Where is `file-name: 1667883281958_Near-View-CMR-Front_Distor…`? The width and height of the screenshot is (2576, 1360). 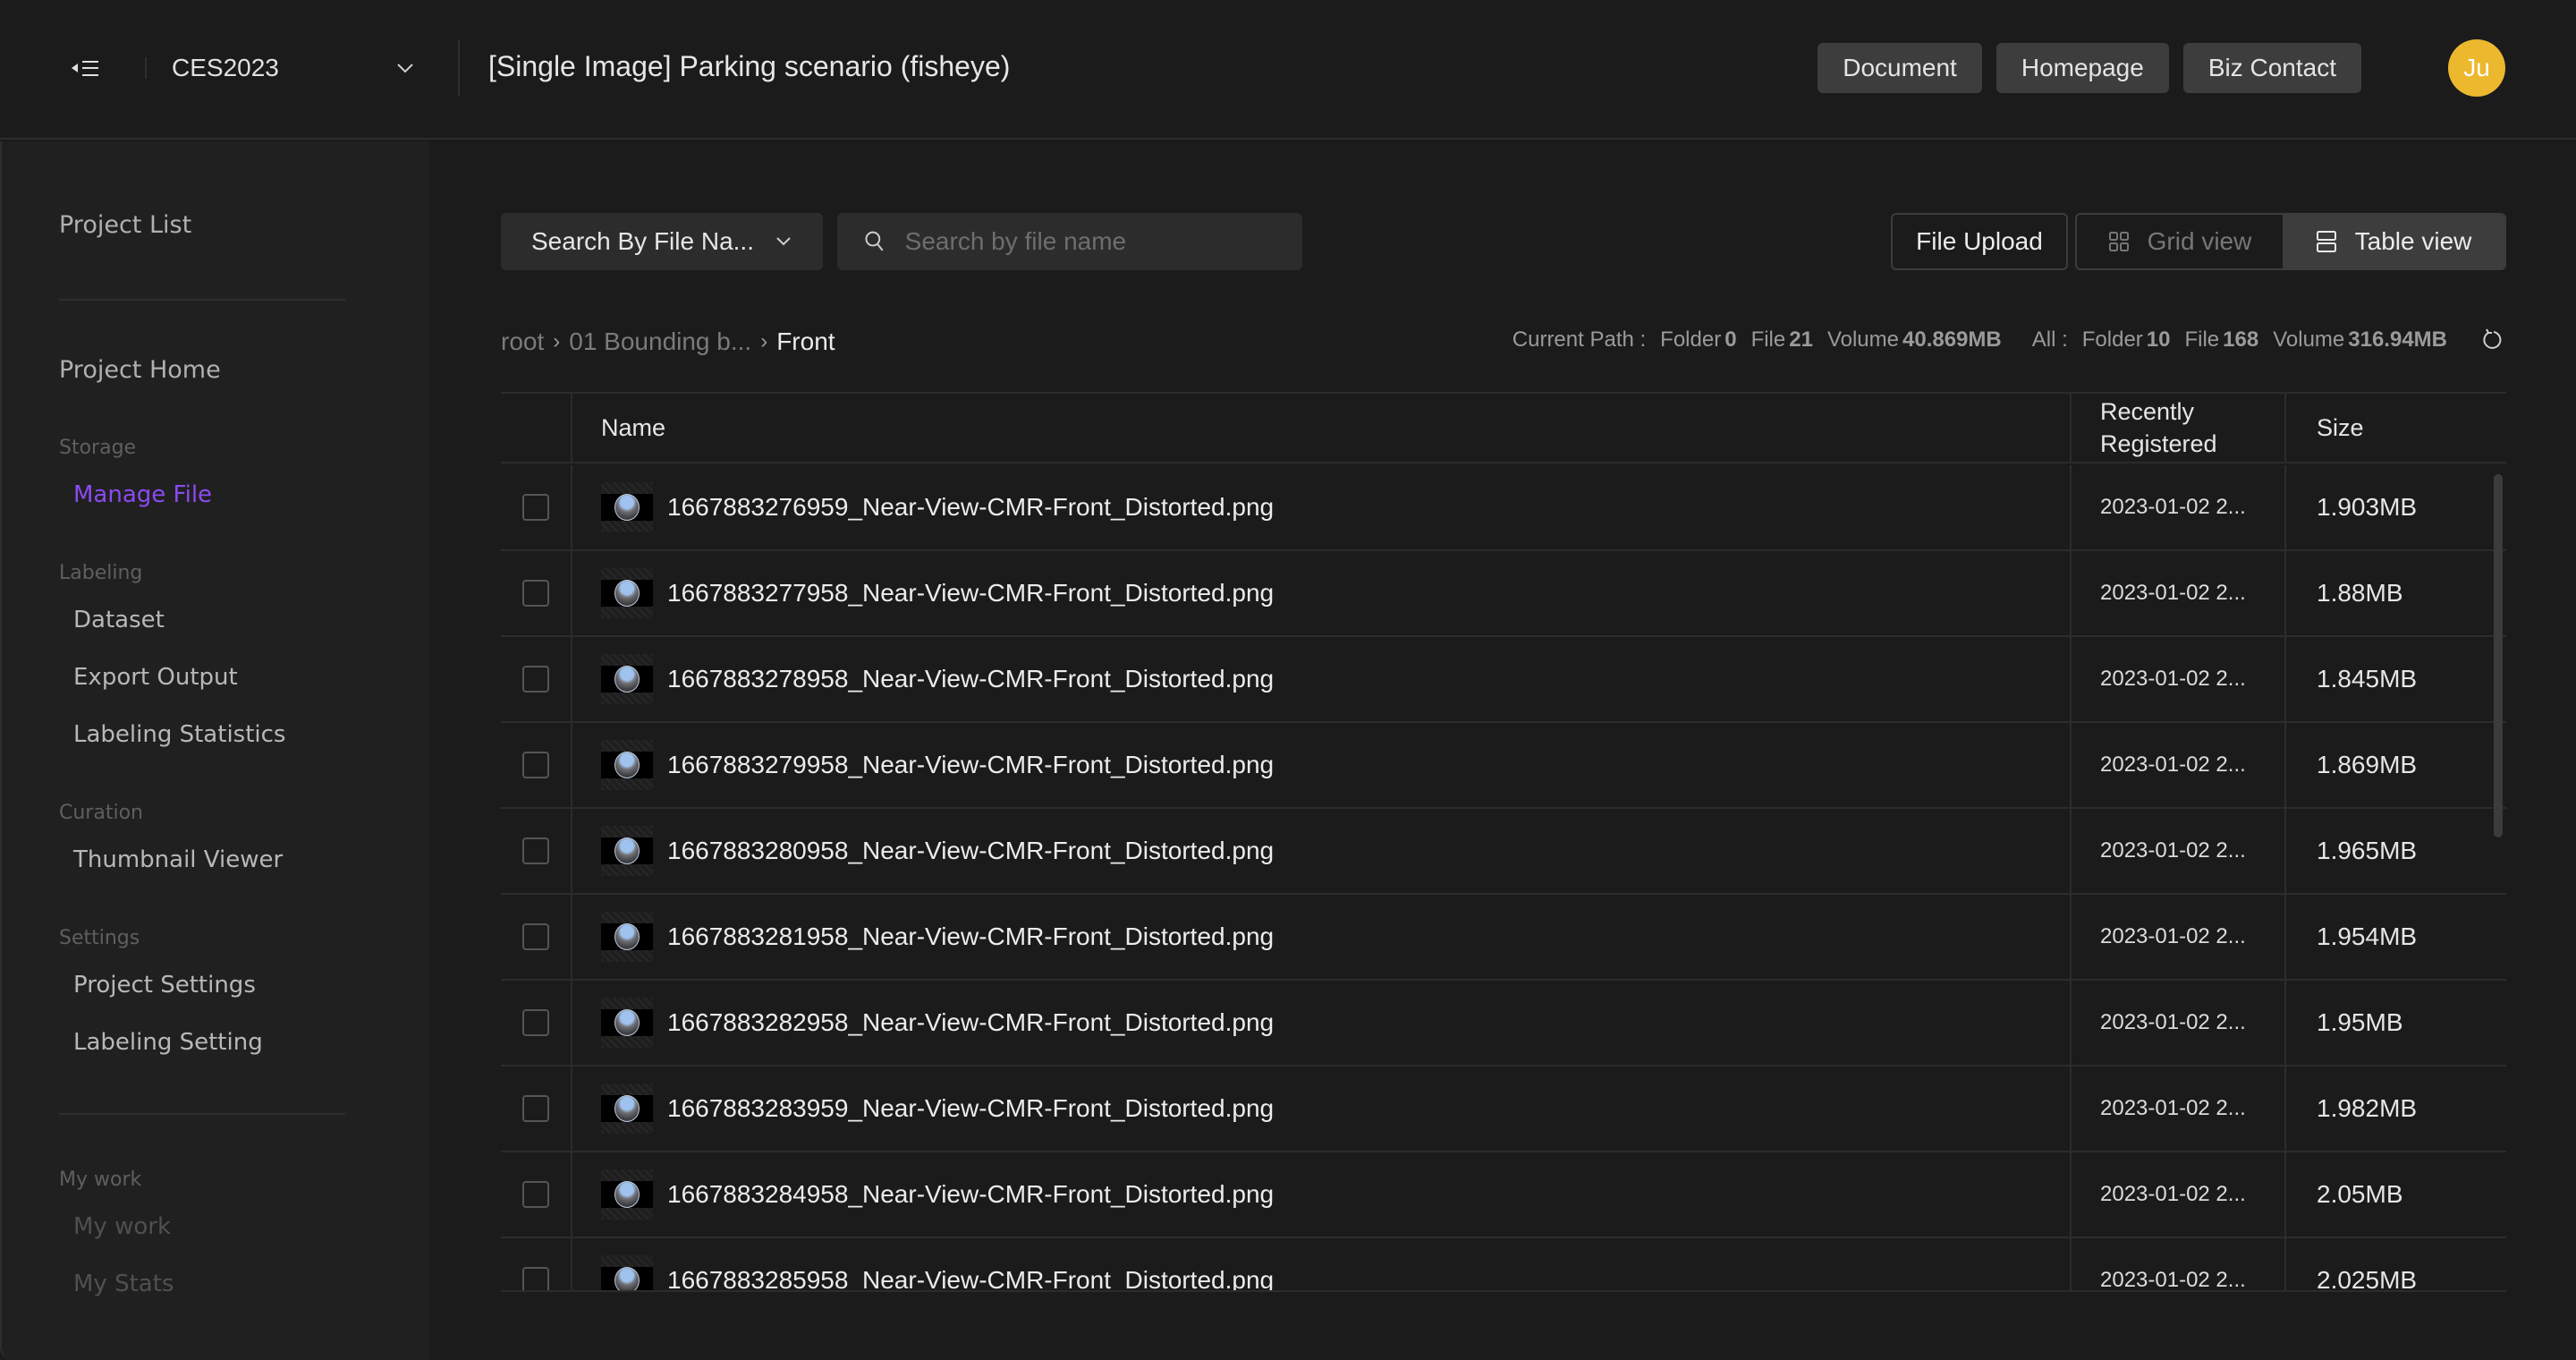 file-name: 1667883281958_Near-View-CMR-Front_Distor… is located at coordinates (970, 937).